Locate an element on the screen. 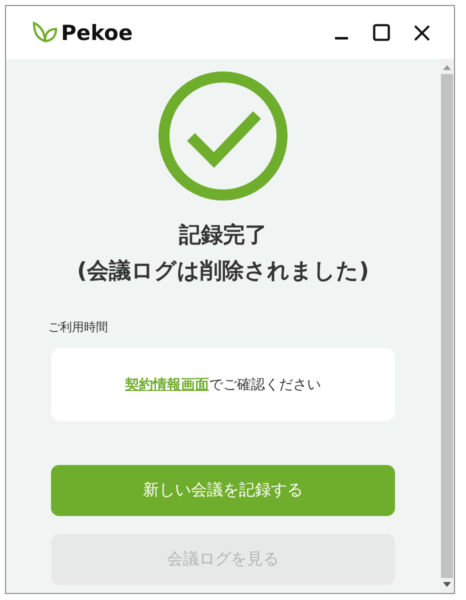 The height and width of the screenshot is (600, 466). subheading: (会議ログは削除されました) is located at coordinates (223, 272).